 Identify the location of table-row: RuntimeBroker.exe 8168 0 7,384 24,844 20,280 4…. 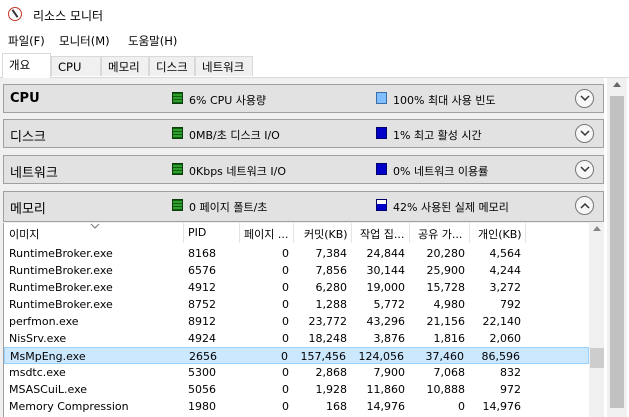
(296, 253).